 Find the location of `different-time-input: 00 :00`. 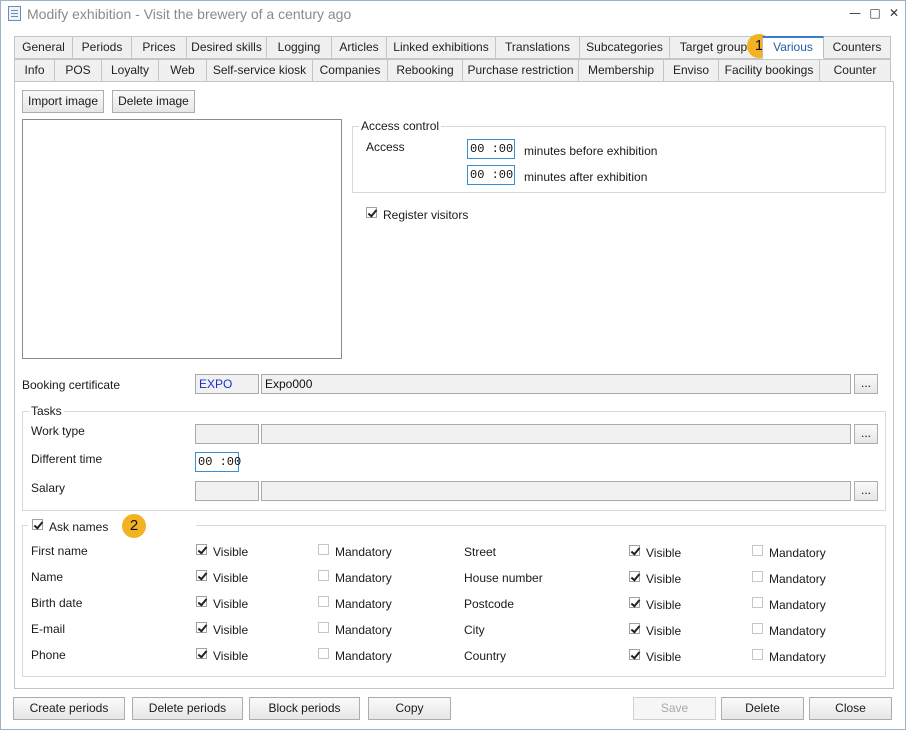

different-time-input: 00 :00 is located at coordinates (218, 462).